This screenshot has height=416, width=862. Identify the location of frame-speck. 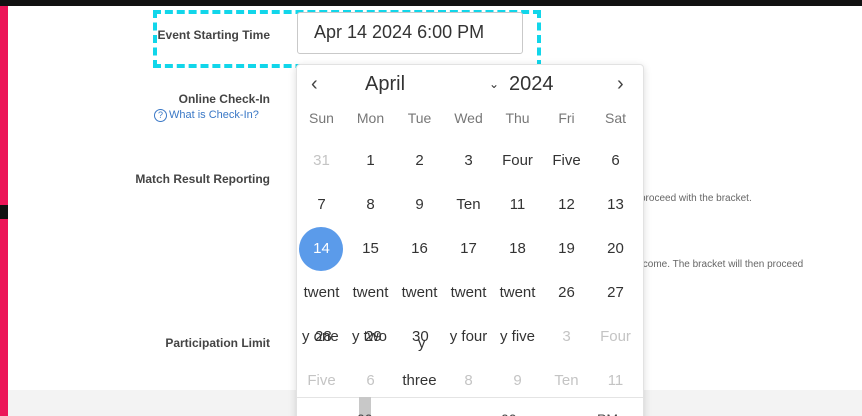
(4, 212).